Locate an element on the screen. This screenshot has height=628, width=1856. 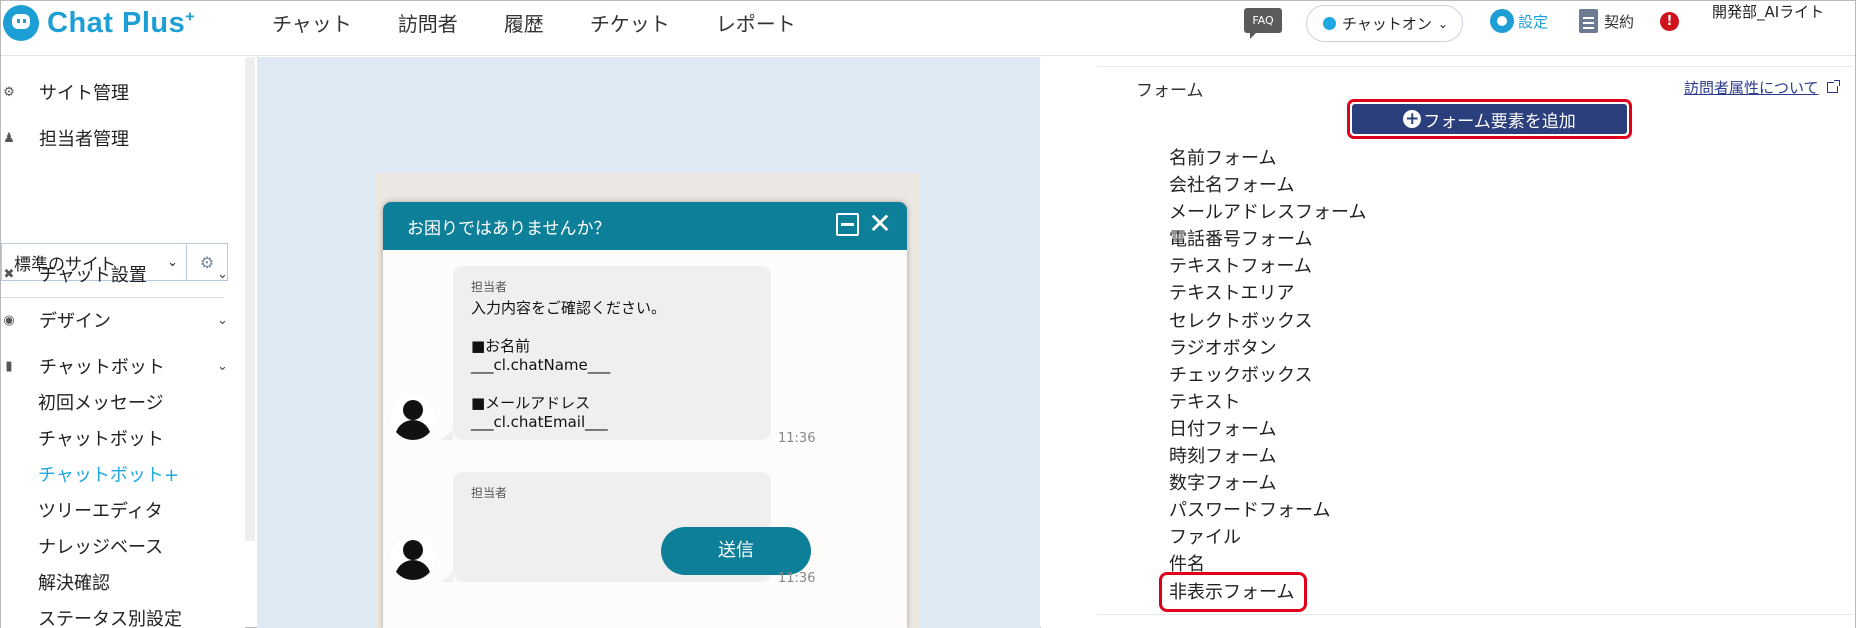
form-option-radio: ラジオボタン is located at coordinates (1267, 348).